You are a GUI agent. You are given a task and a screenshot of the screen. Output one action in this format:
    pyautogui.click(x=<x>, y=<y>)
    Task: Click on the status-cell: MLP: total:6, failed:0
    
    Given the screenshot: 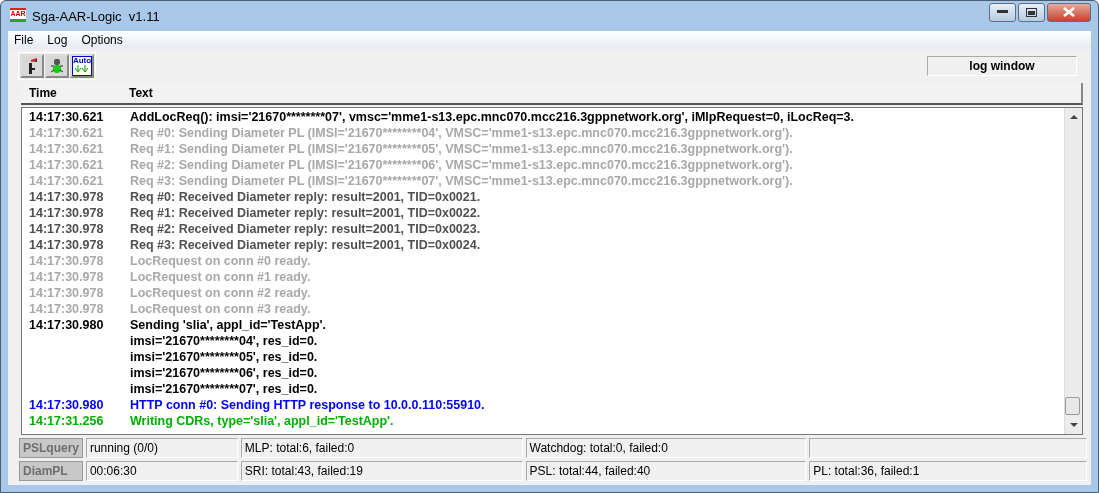 What is the action you would take?
    pyautogui.click(x=381, y=448)
    